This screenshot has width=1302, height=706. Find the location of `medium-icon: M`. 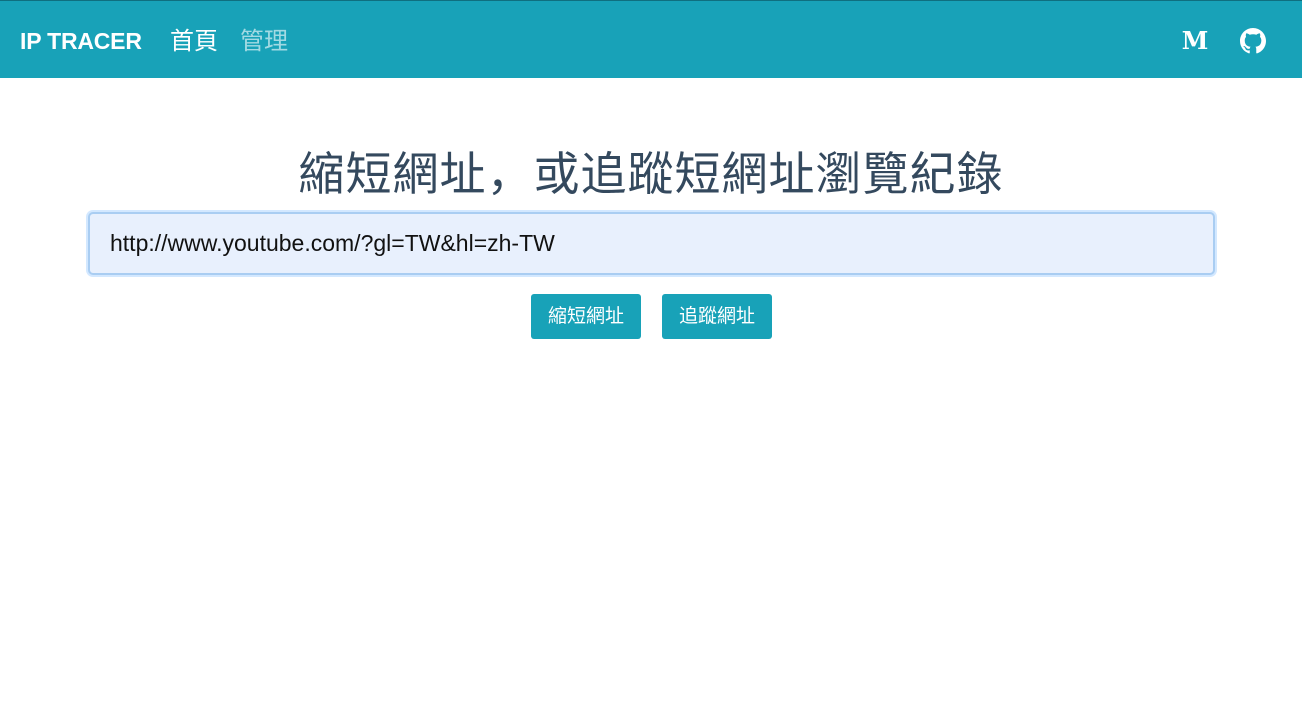

medium-icon: M is located at coordinates (1195, 41).